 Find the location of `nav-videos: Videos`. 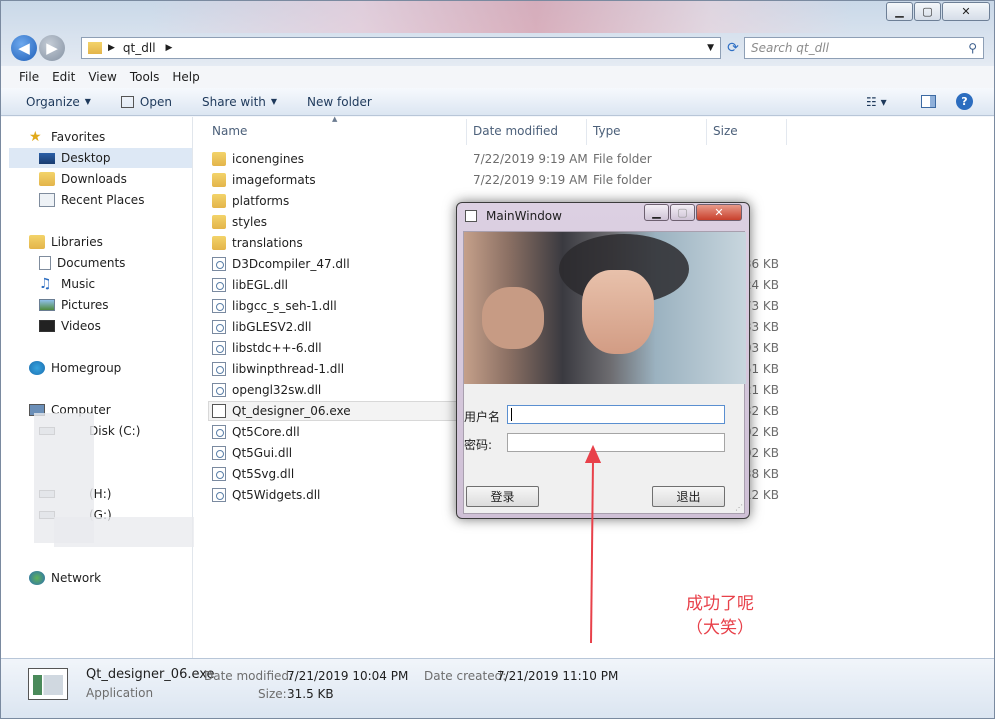

nav-videos: Videos is located at coordinates (70, 326).